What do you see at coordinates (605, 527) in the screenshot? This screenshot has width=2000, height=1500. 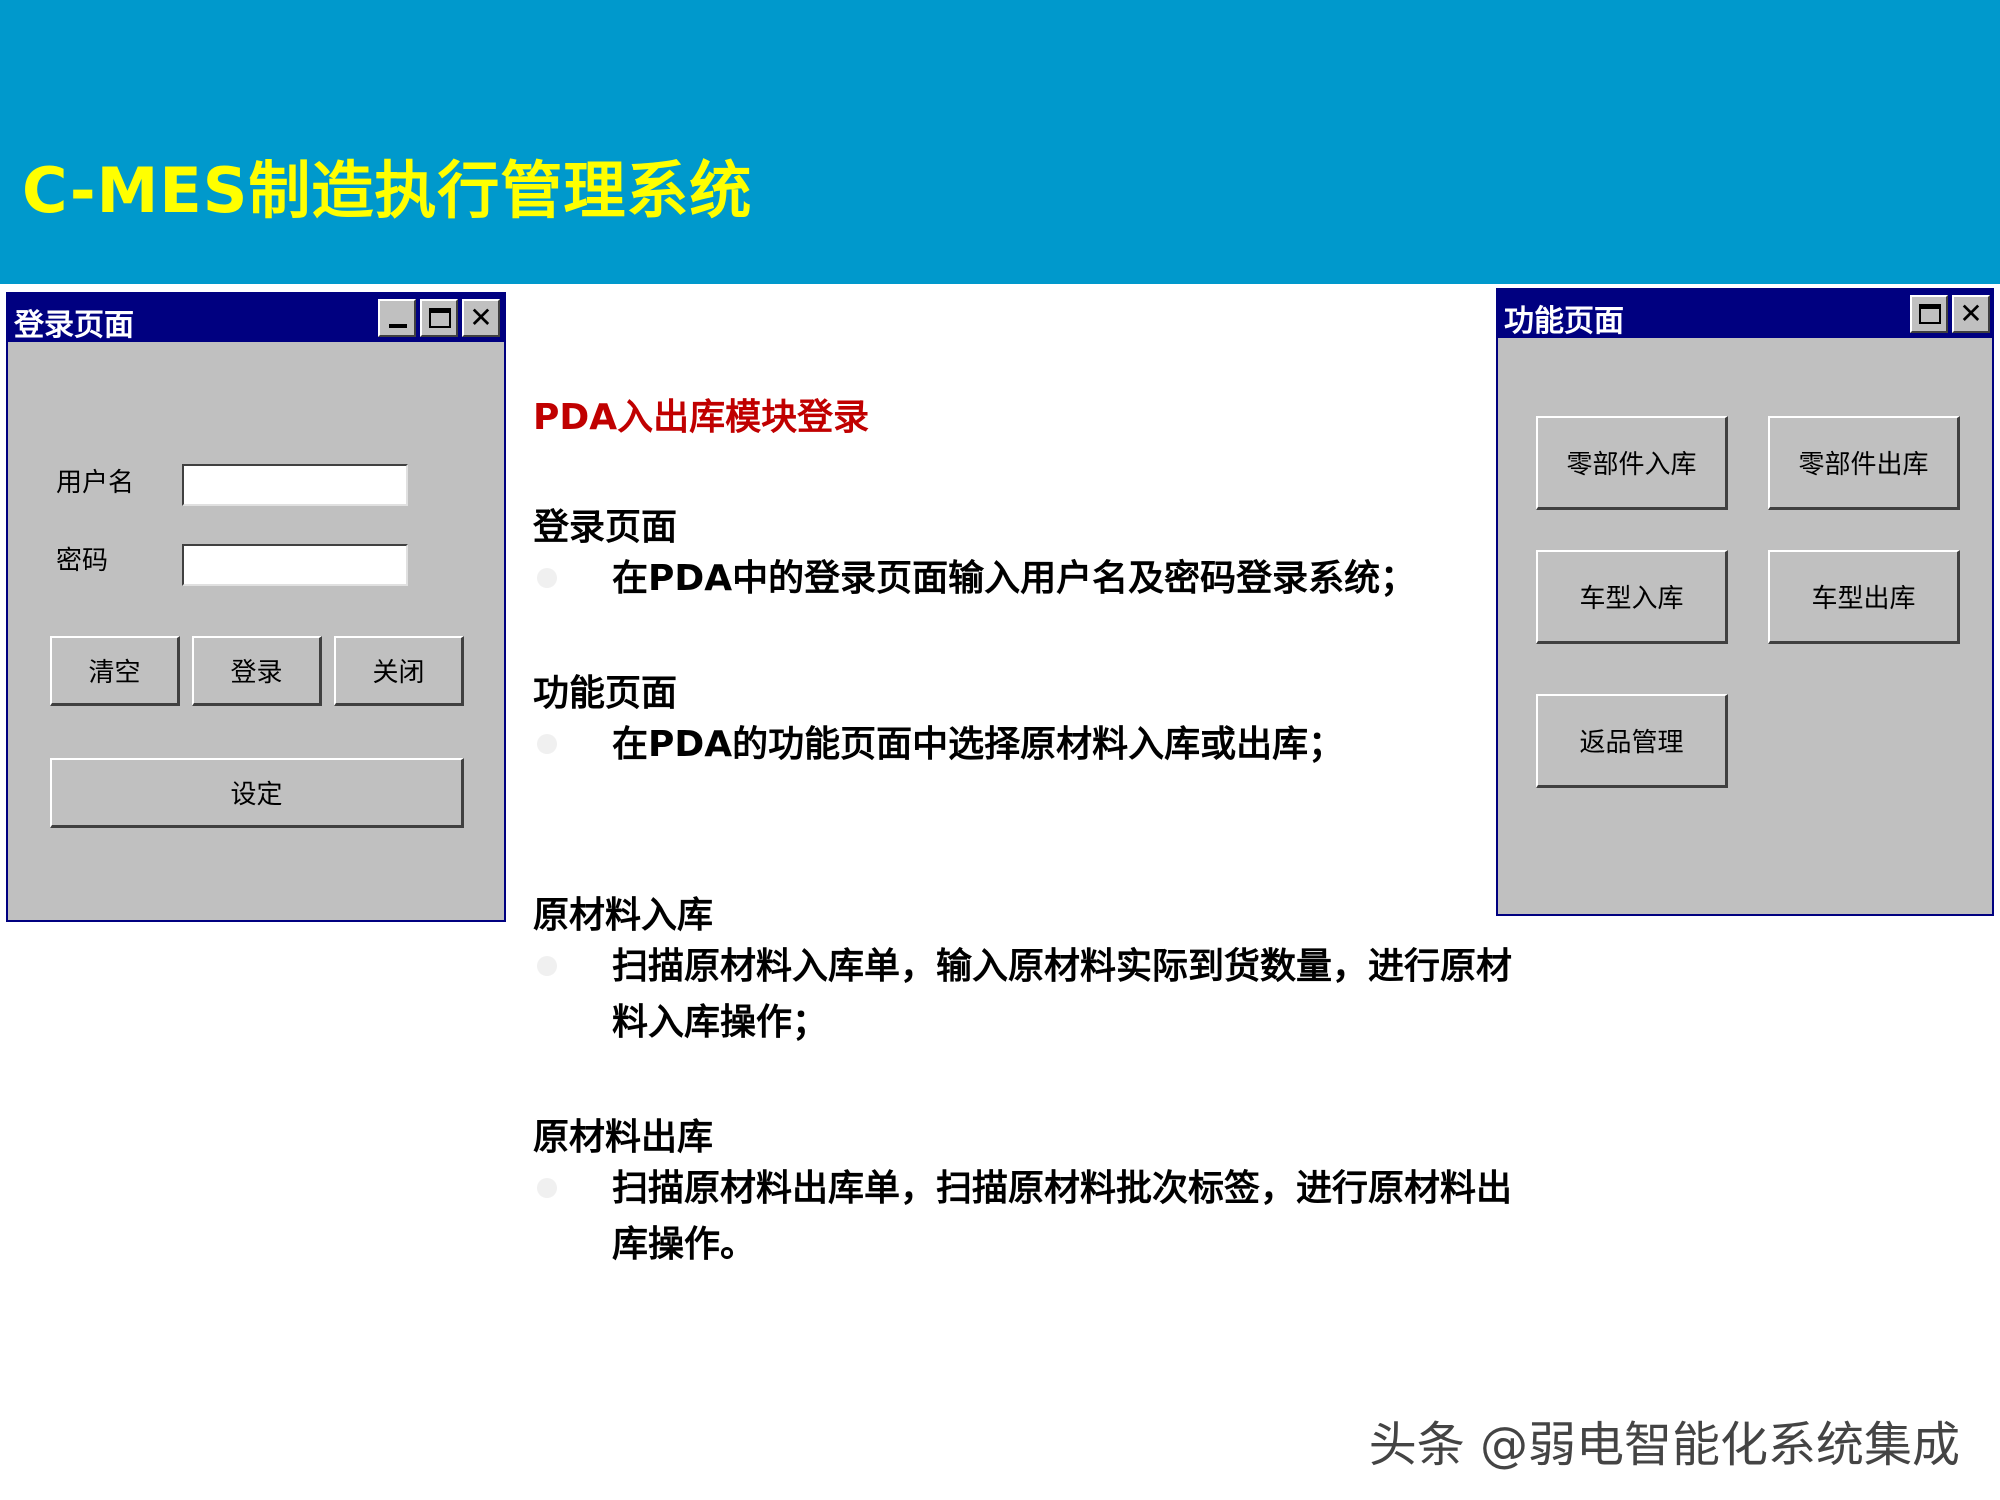 I see `section-heading: 登录页面` at bounding box center [605, 527].